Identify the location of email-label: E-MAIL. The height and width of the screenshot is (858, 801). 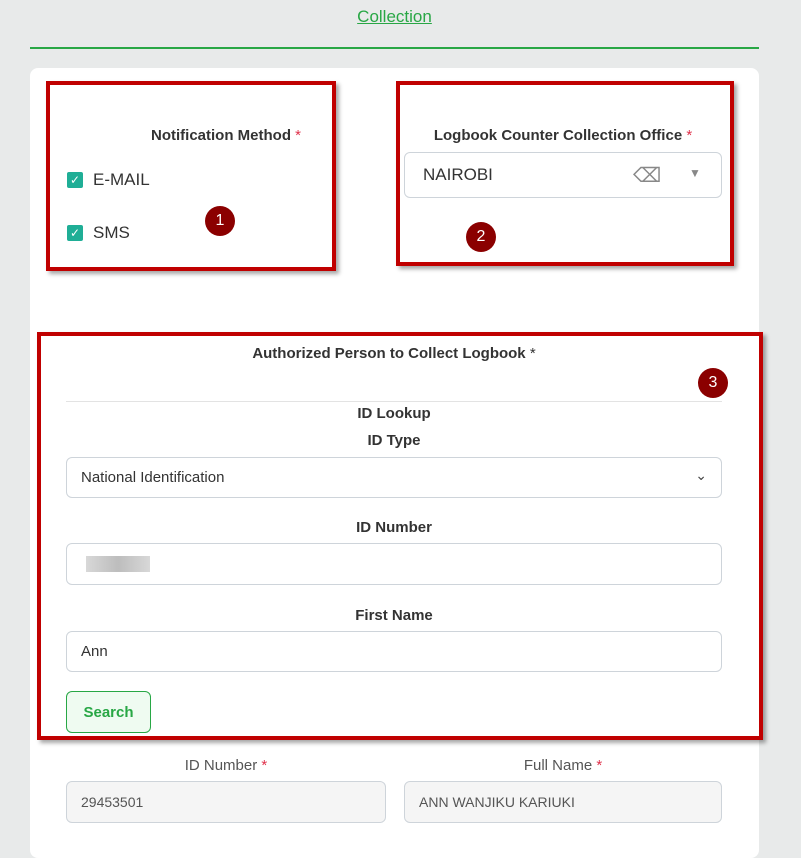
(121, 179).